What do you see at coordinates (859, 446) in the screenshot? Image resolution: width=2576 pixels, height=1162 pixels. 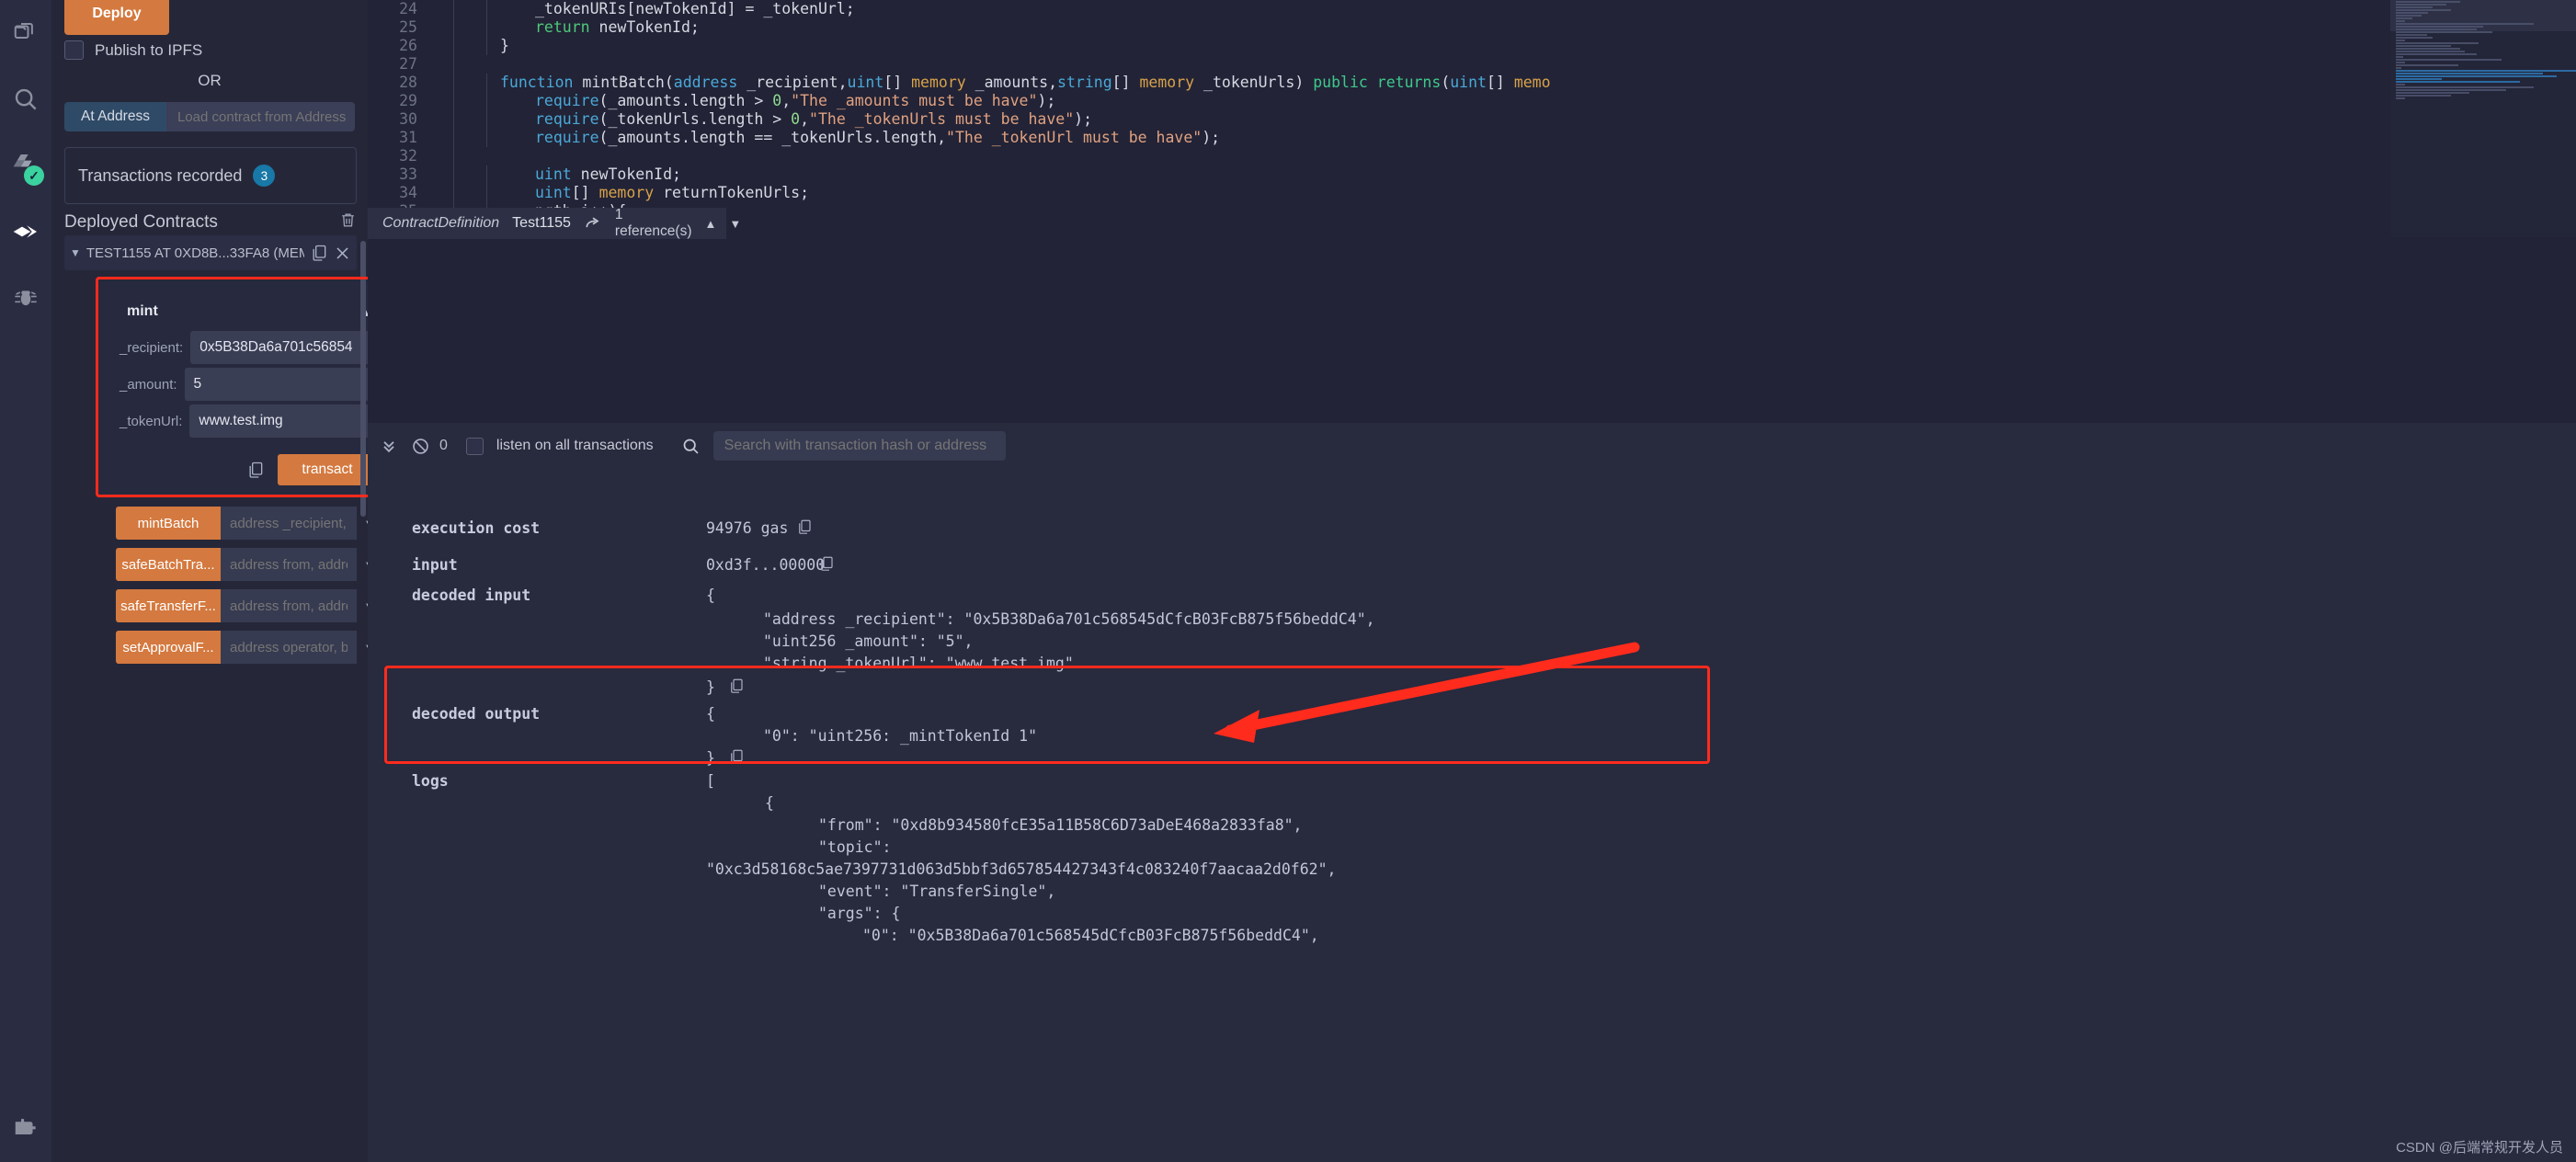 I see `transaction-search-input` at bounding box center [859, 446].